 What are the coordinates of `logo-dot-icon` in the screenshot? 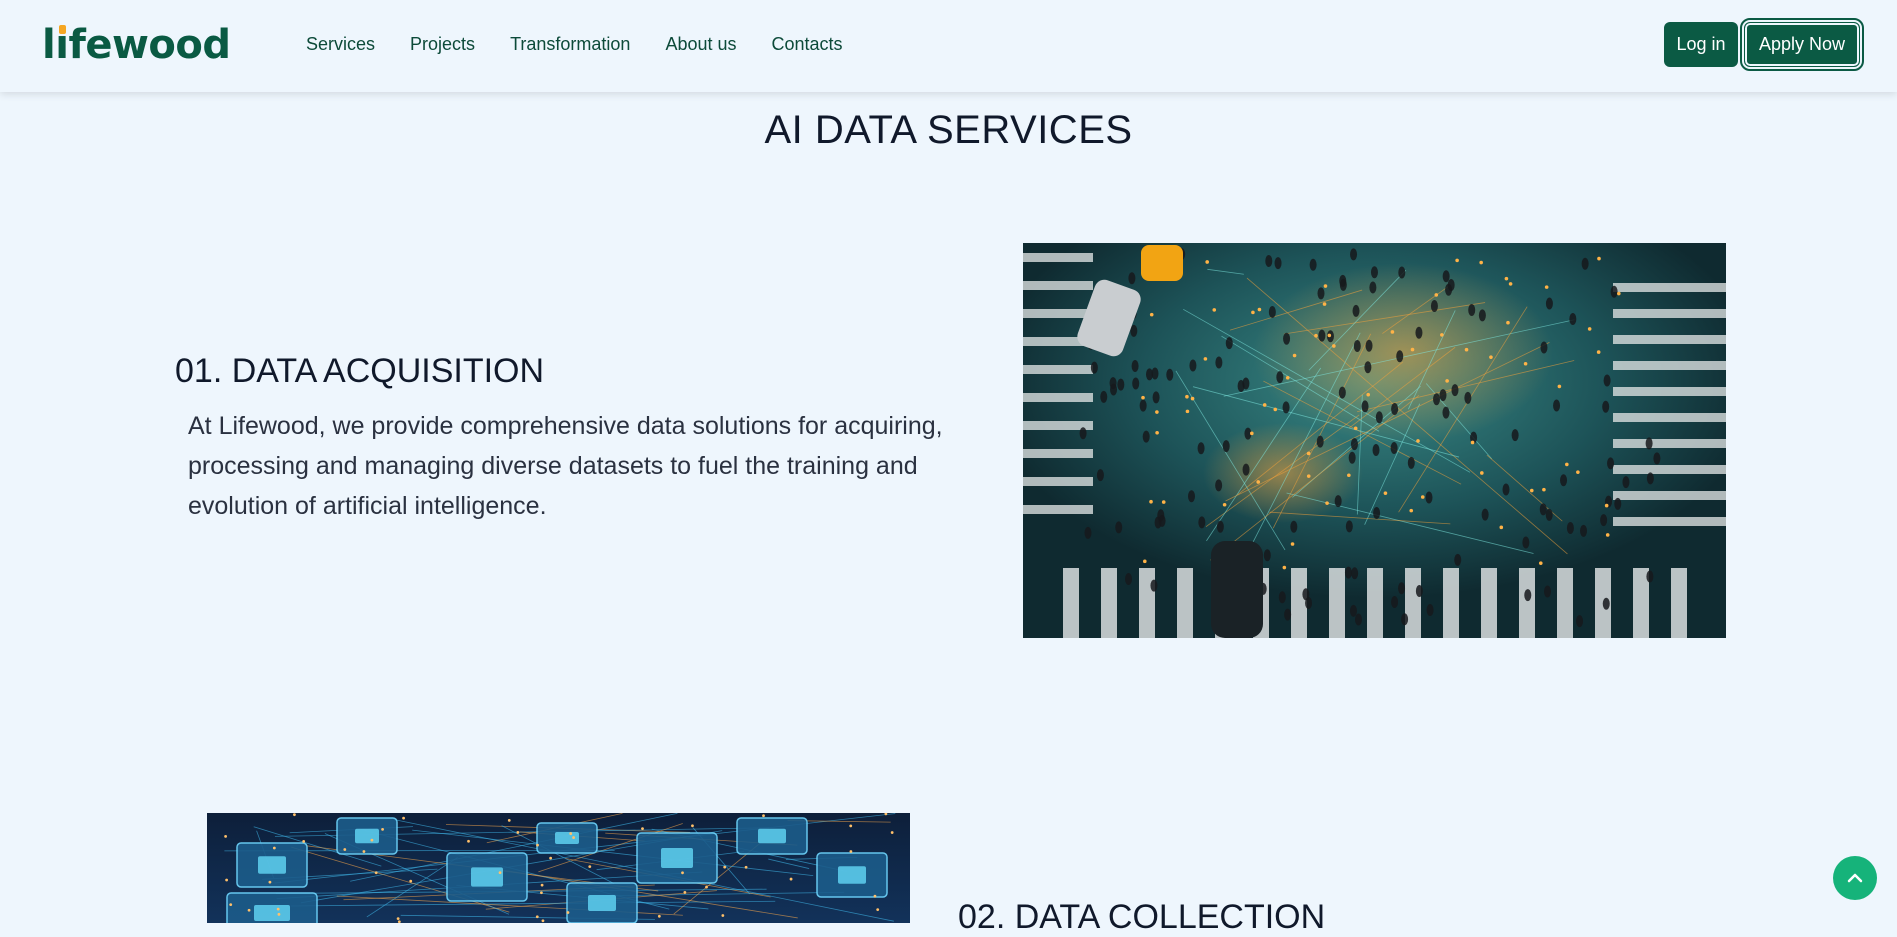 It's located at (62, 29).